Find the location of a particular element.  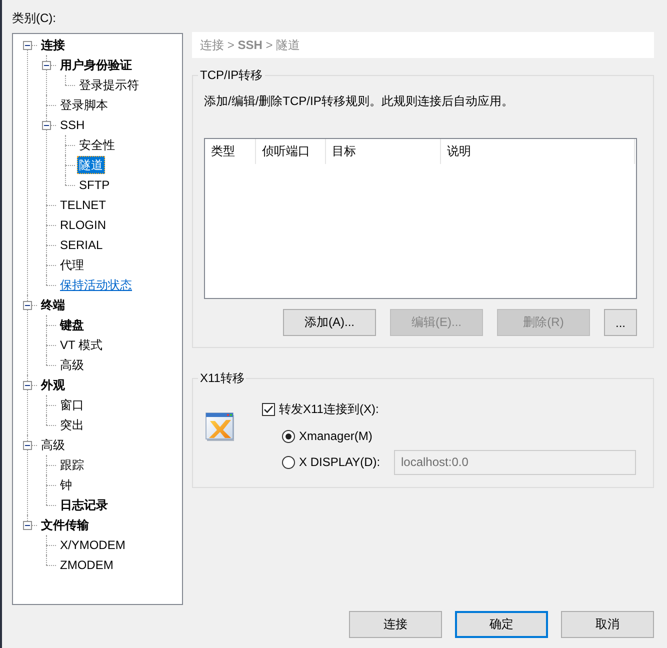

tree-item: 日志记录 is located at coordinates (84, 505).